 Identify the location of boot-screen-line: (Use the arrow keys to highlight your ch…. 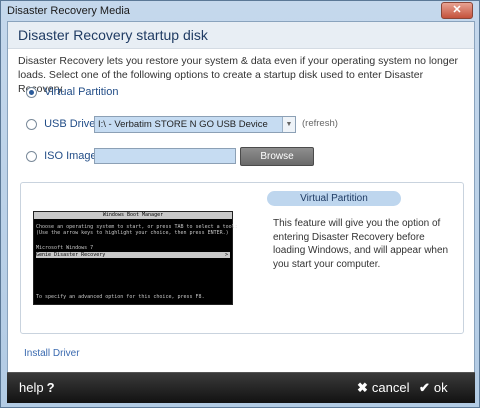
(132, 233).